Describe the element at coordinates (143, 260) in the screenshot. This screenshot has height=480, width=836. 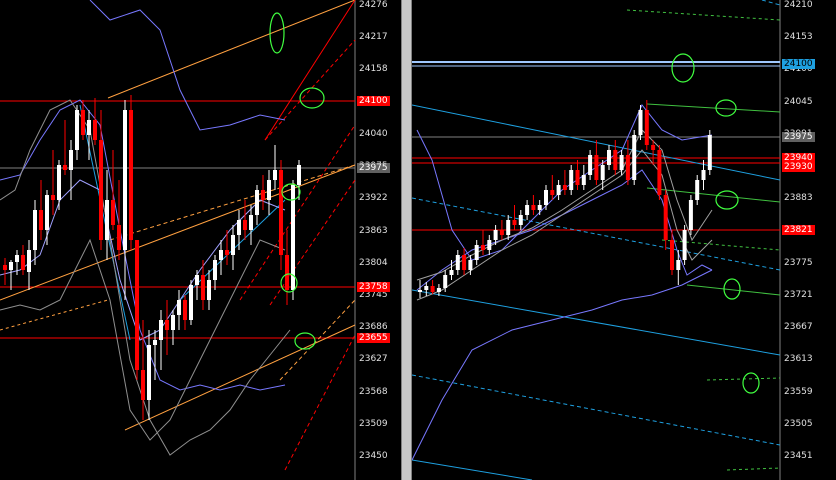
I see `band-middle` at that location.